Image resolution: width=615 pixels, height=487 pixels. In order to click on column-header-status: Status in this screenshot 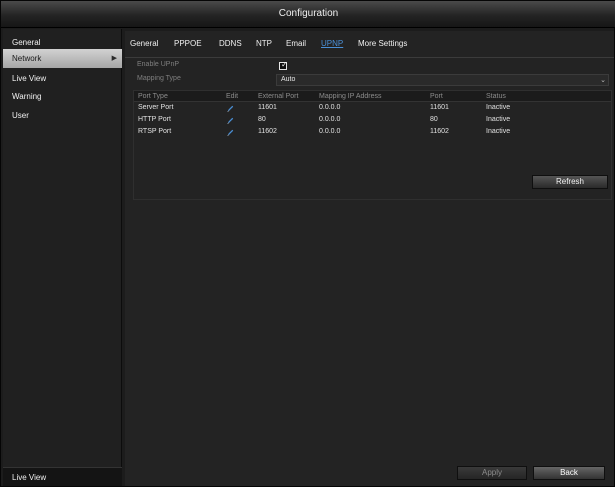, I will do `click(496, 96)`.